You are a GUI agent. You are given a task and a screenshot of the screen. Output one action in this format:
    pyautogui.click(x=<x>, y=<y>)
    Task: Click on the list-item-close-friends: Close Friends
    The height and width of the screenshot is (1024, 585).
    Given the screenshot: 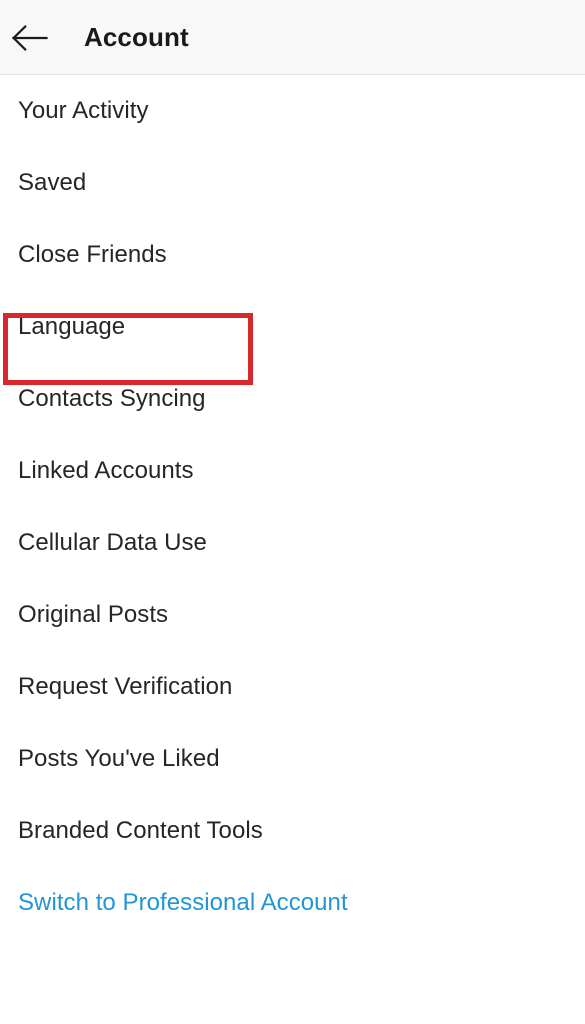 What is the action you would take?
    pyautogui.click(x=292, y=255)
    